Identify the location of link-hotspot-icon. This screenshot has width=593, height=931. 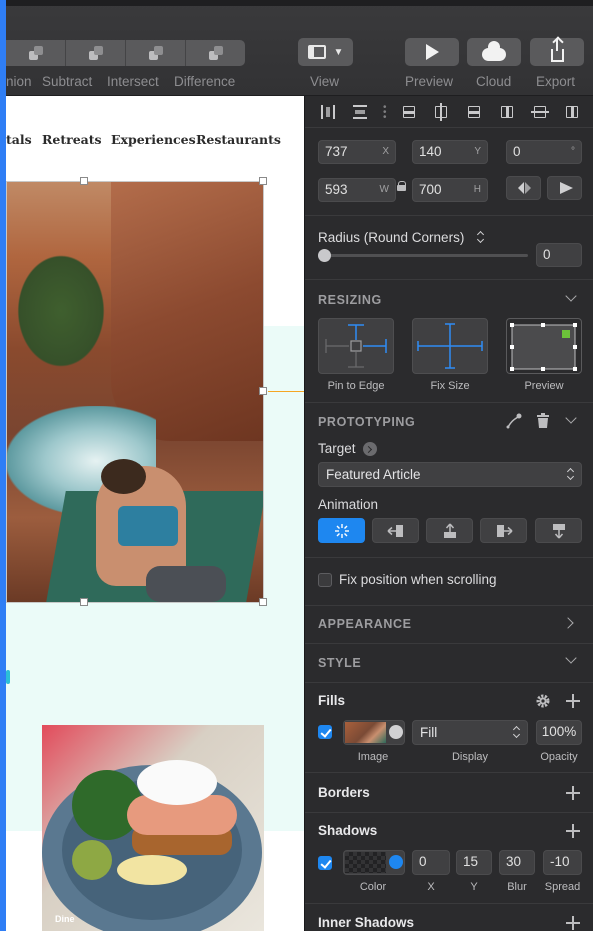
(514, 421).